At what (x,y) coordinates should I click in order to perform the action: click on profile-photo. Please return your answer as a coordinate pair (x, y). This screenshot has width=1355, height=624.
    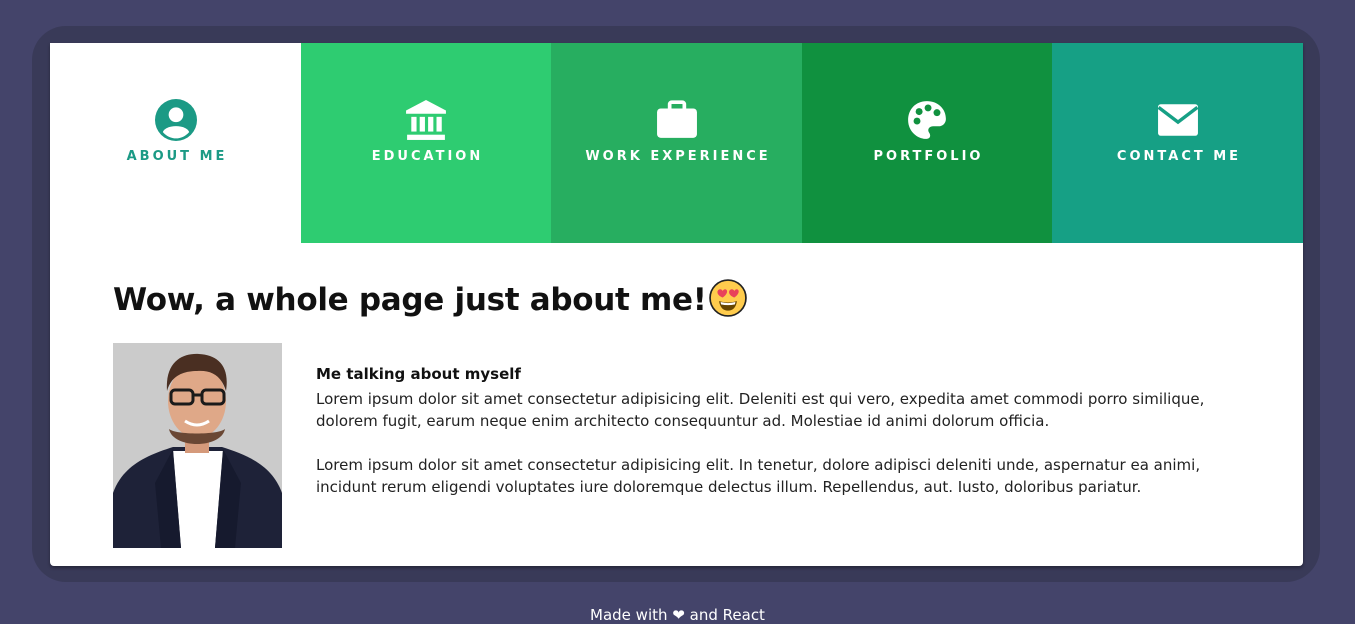
    Looking at the image, I should click on (197, 445).